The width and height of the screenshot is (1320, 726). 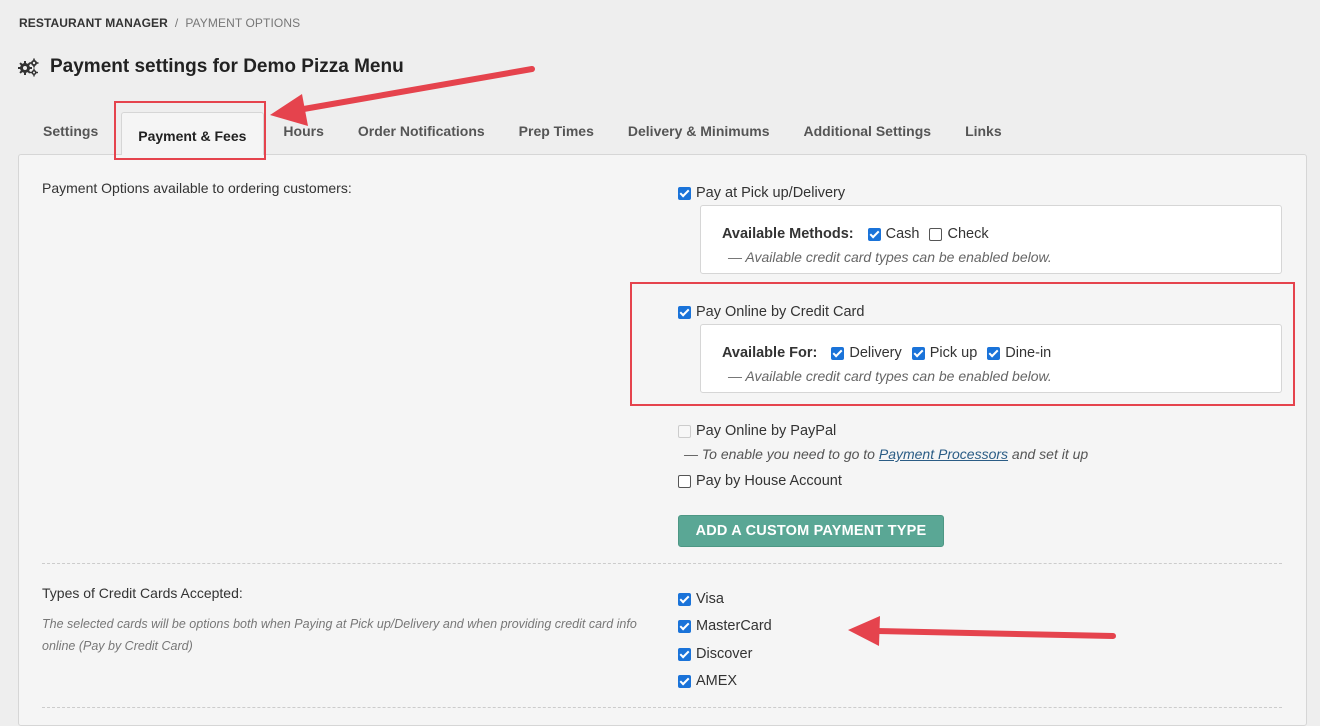 I want to click on credit-cards-label: Types of Credit Cards Accepted:, so click(x=142, y=593).